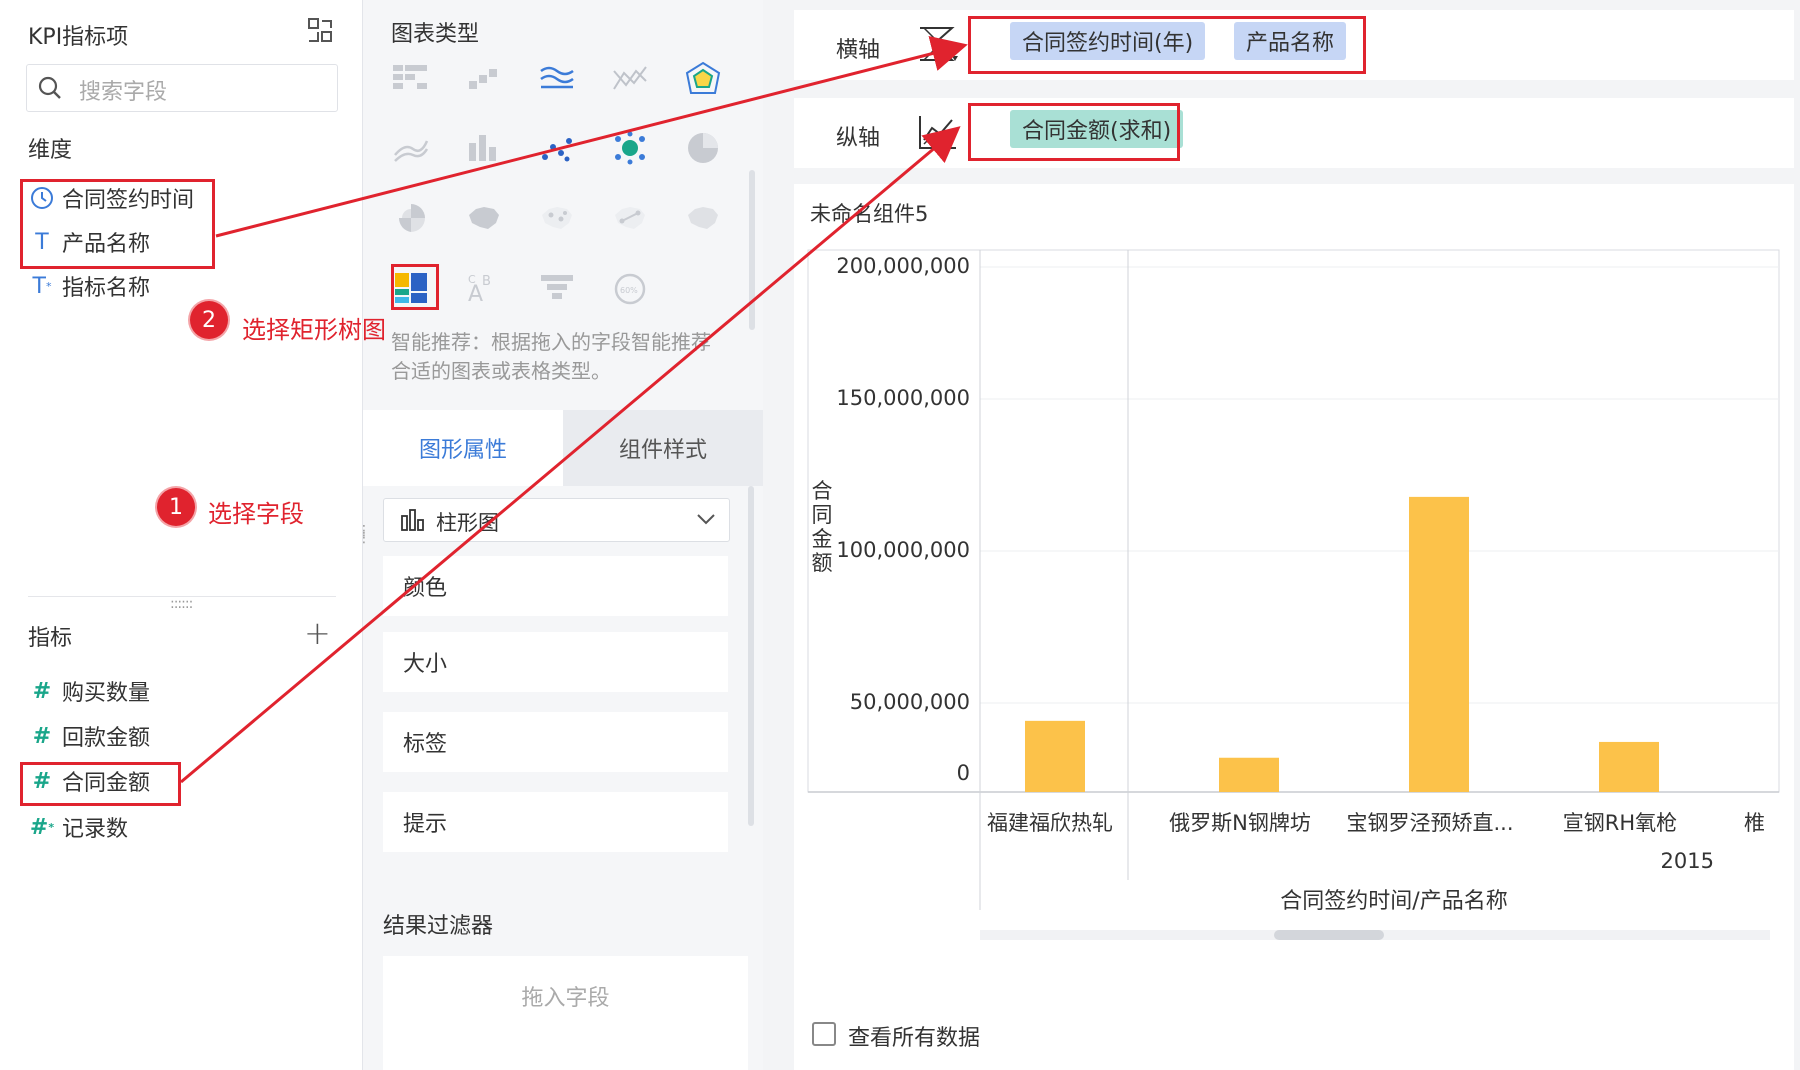 The height and width of the screenshot is (1070, 1800). Describe the element at coordinates (484, 288) in the screenshot. I see `word-cloud-icon: ABC` at that location.